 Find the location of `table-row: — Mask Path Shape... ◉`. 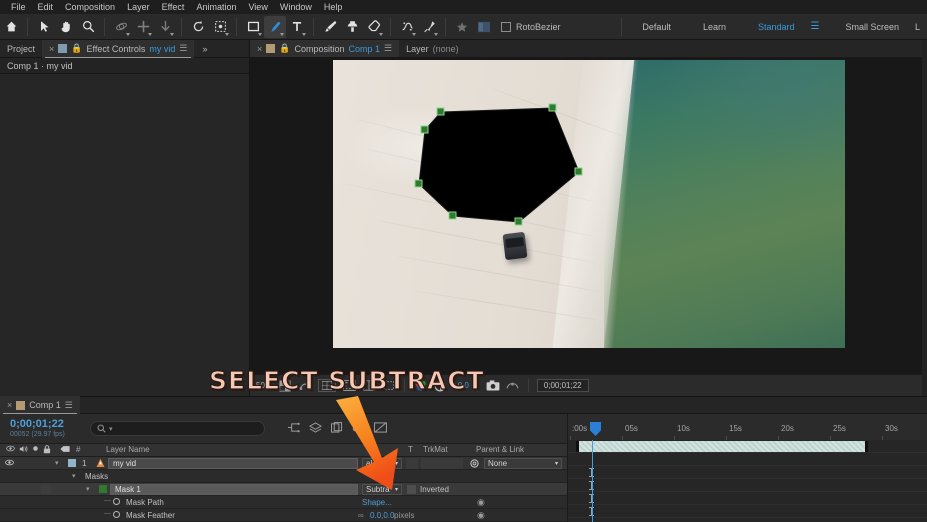

table-row: — Mask Path Shape... ◉ is located at coordinates (283, 502).